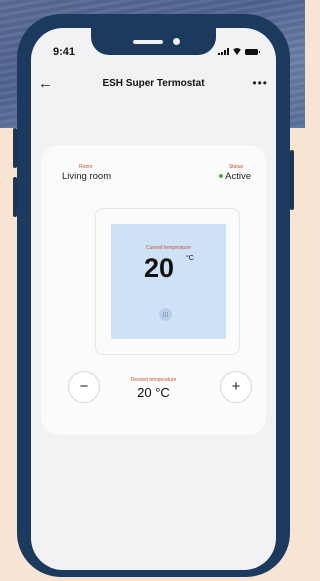 Image resolution: width=320 pixels, height=581 pixels. What do you see at coordinates (168, 248) in the screenshot?
I see `current-temperature-label: Current temperature` at bounding box center [168, 248].